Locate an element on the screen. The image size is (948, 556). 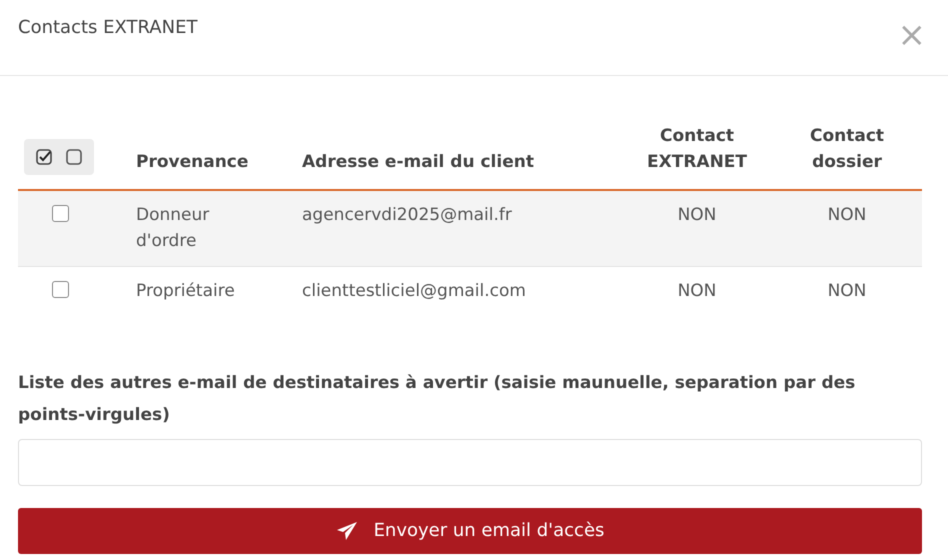
table-cell: Donneur d'ordre is located at coordinates (173, 227).